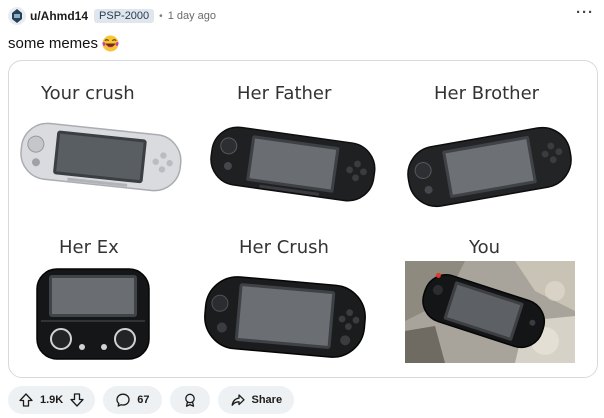  Describe the element at coordinates (192, 16) in the screenshot. I see `post-timestamp: 1 day ago` at that location.